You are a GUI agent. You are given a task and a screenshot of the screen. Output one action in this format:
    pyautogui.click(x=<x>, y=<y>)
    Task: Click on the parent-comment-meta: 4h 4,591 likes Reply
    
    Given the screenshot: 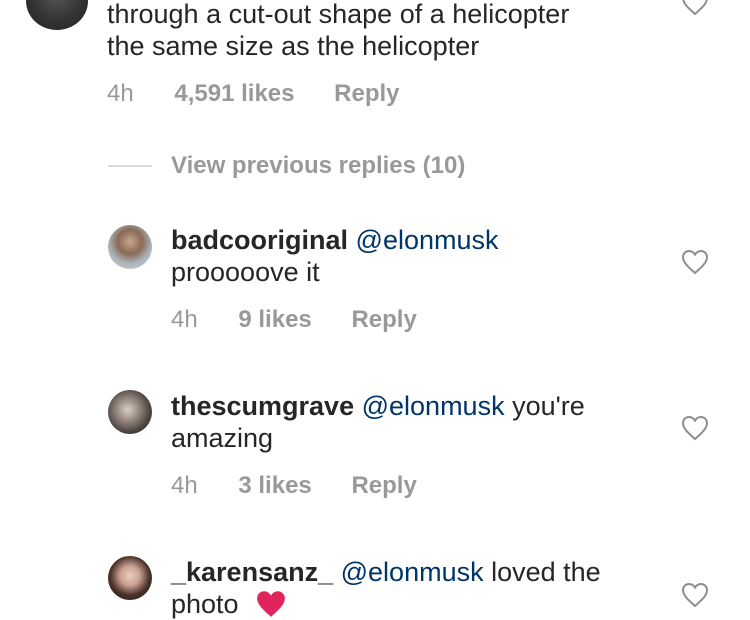 What is the action you would take?
    pyautogui.click(x=253, y=94)
    